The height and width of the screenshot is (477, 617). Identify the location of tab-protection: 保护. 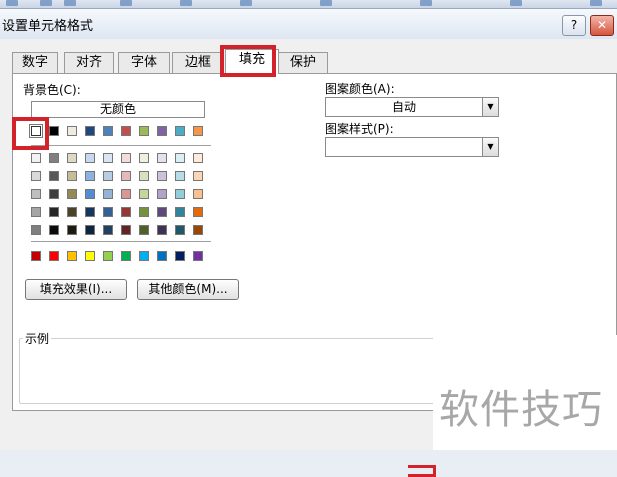
(303, 62).